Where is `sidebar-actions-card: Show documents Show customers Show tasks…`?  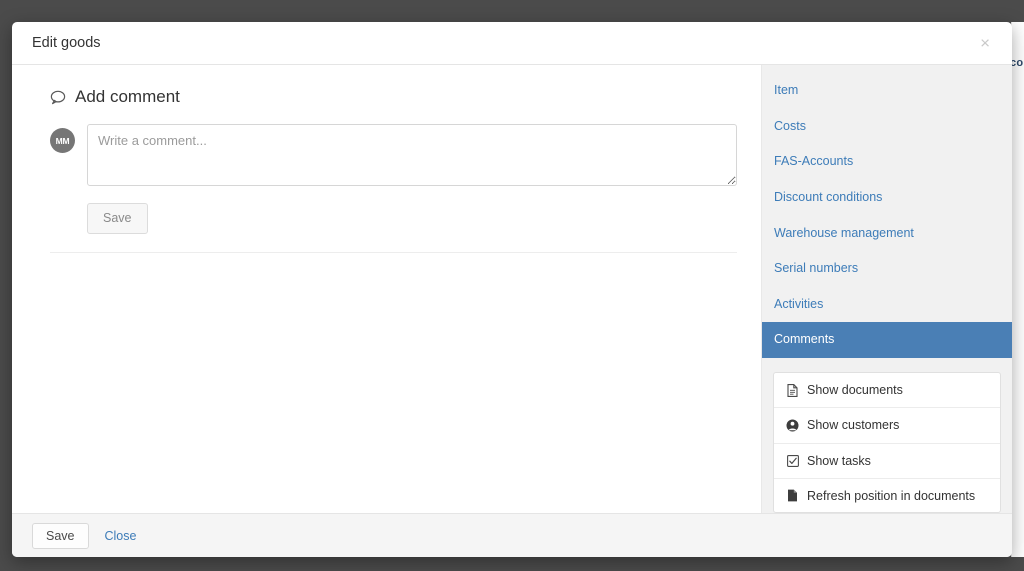 sidebar-actions-card: Show documents Show customers Show tasks… is located at coordinates (887, 442).